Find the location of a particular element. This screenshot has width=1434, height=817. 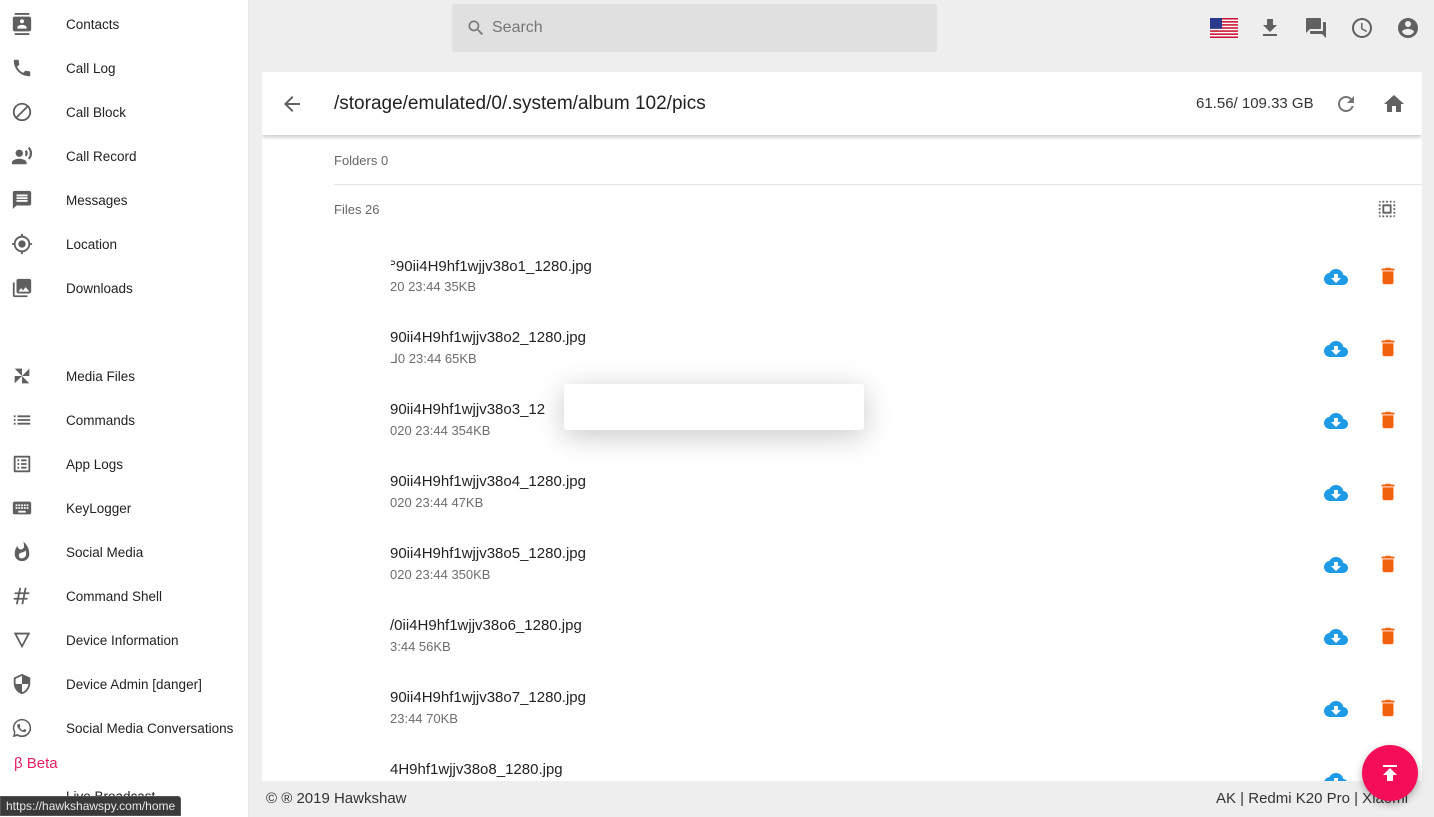

triangle-icon is located at coordinates (22, 640).